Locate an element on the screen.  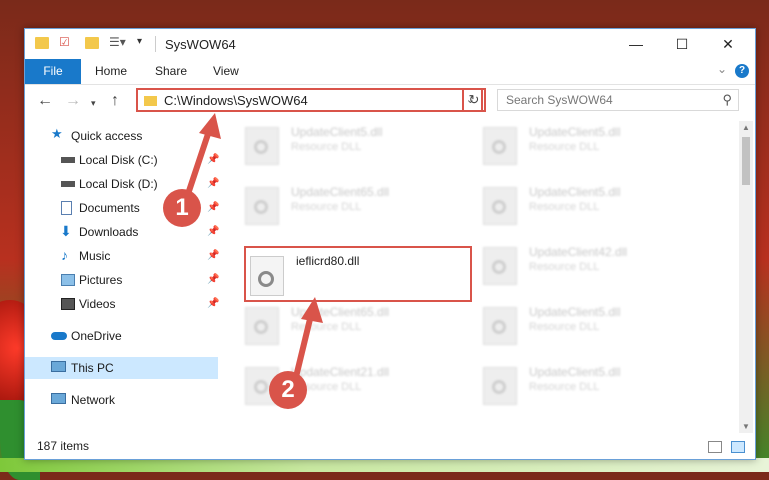
pictures-icon is located at coordinates (68, 280).